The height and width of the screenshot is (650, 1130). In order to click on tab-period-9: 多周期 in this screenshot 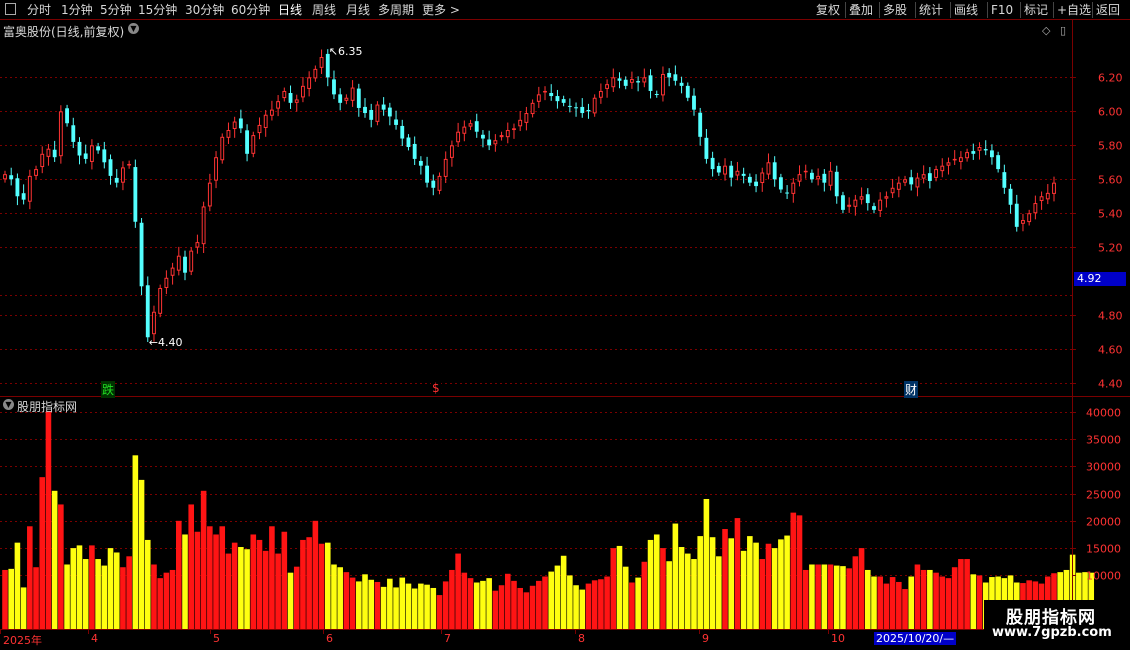, I will do `click(396, 10)`.